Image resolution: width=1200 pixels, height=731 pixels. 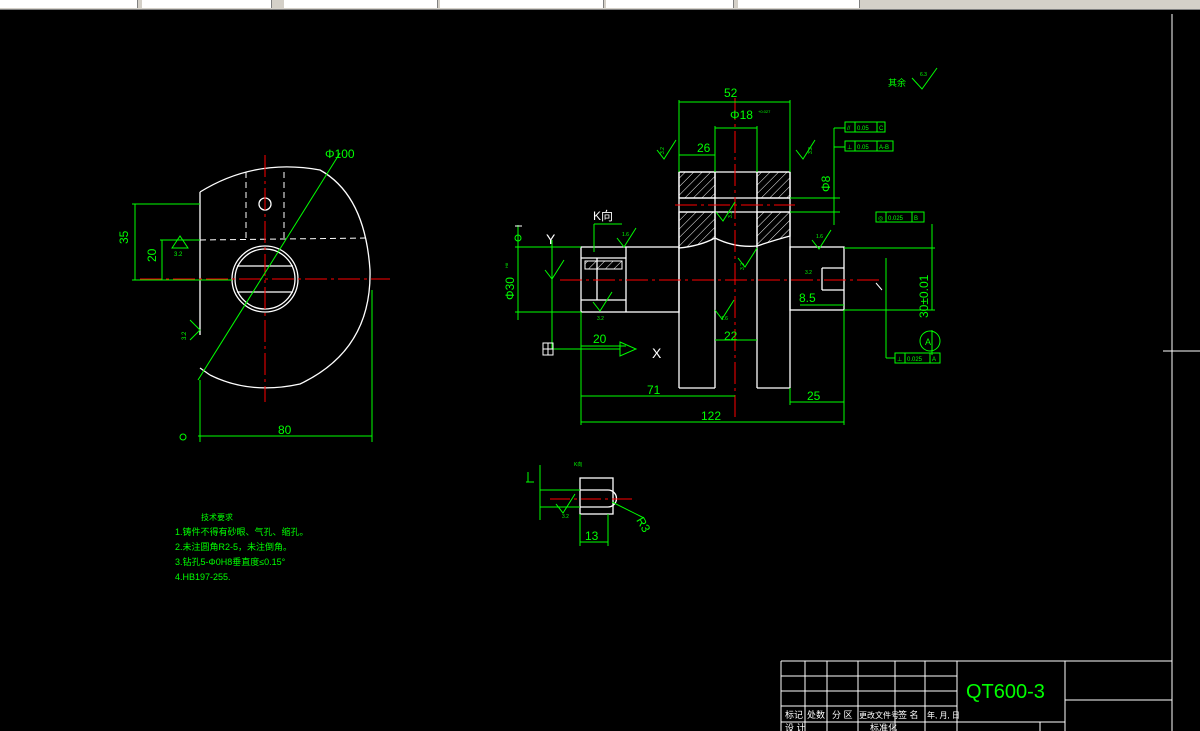 What do you see at coordinates (849, 129) in the screenshot?
I see `tol1-symbol: //` at bounding box center [849, 129].